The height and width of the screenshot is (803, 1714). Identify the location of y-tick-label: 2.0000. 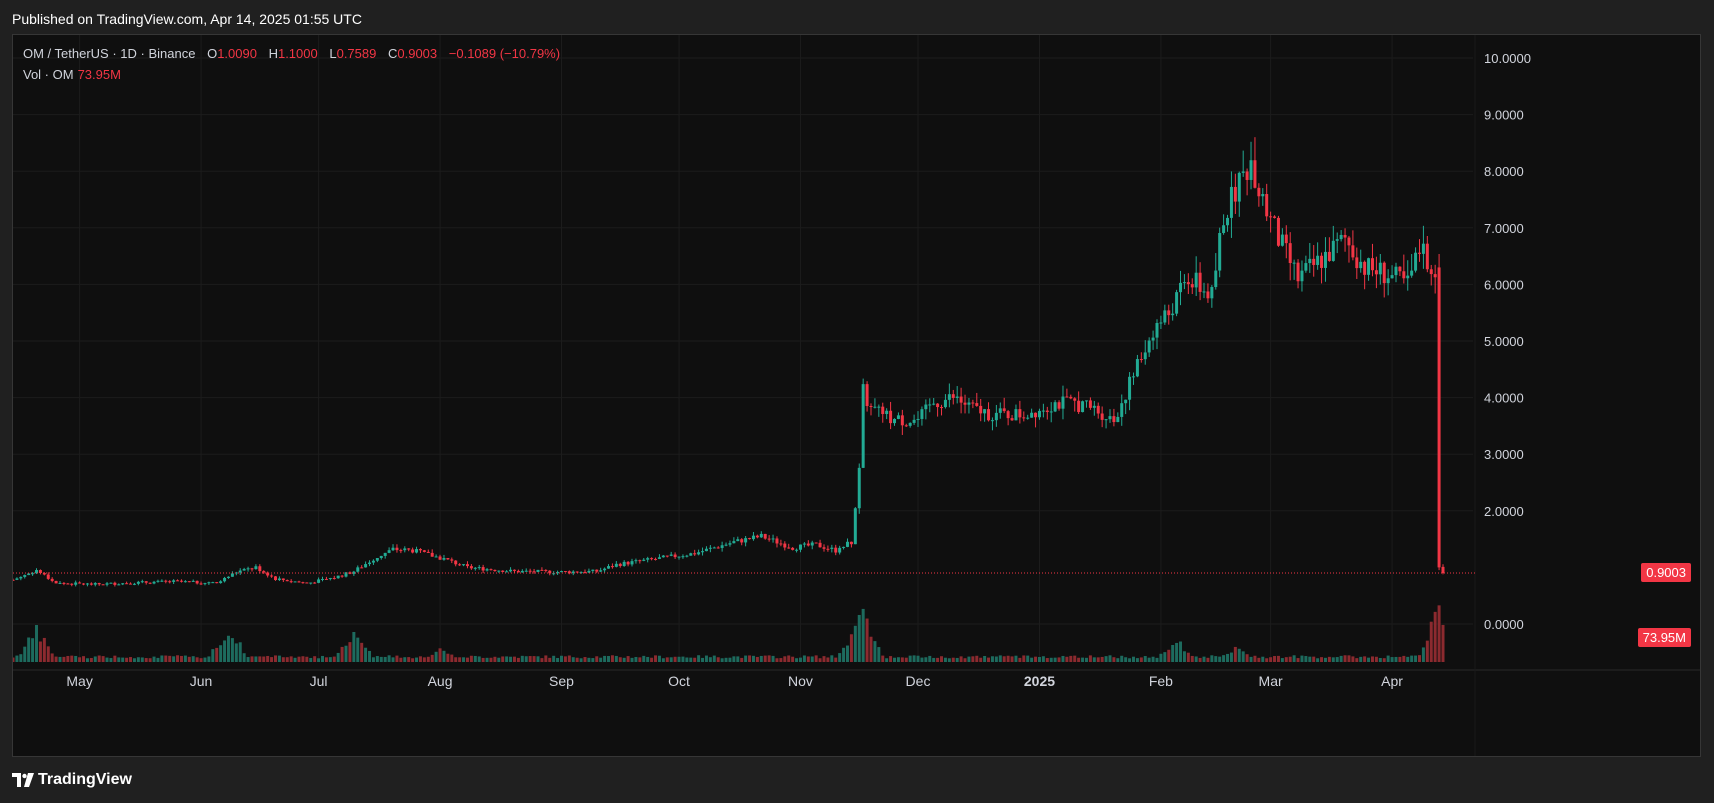
(1504, 511).